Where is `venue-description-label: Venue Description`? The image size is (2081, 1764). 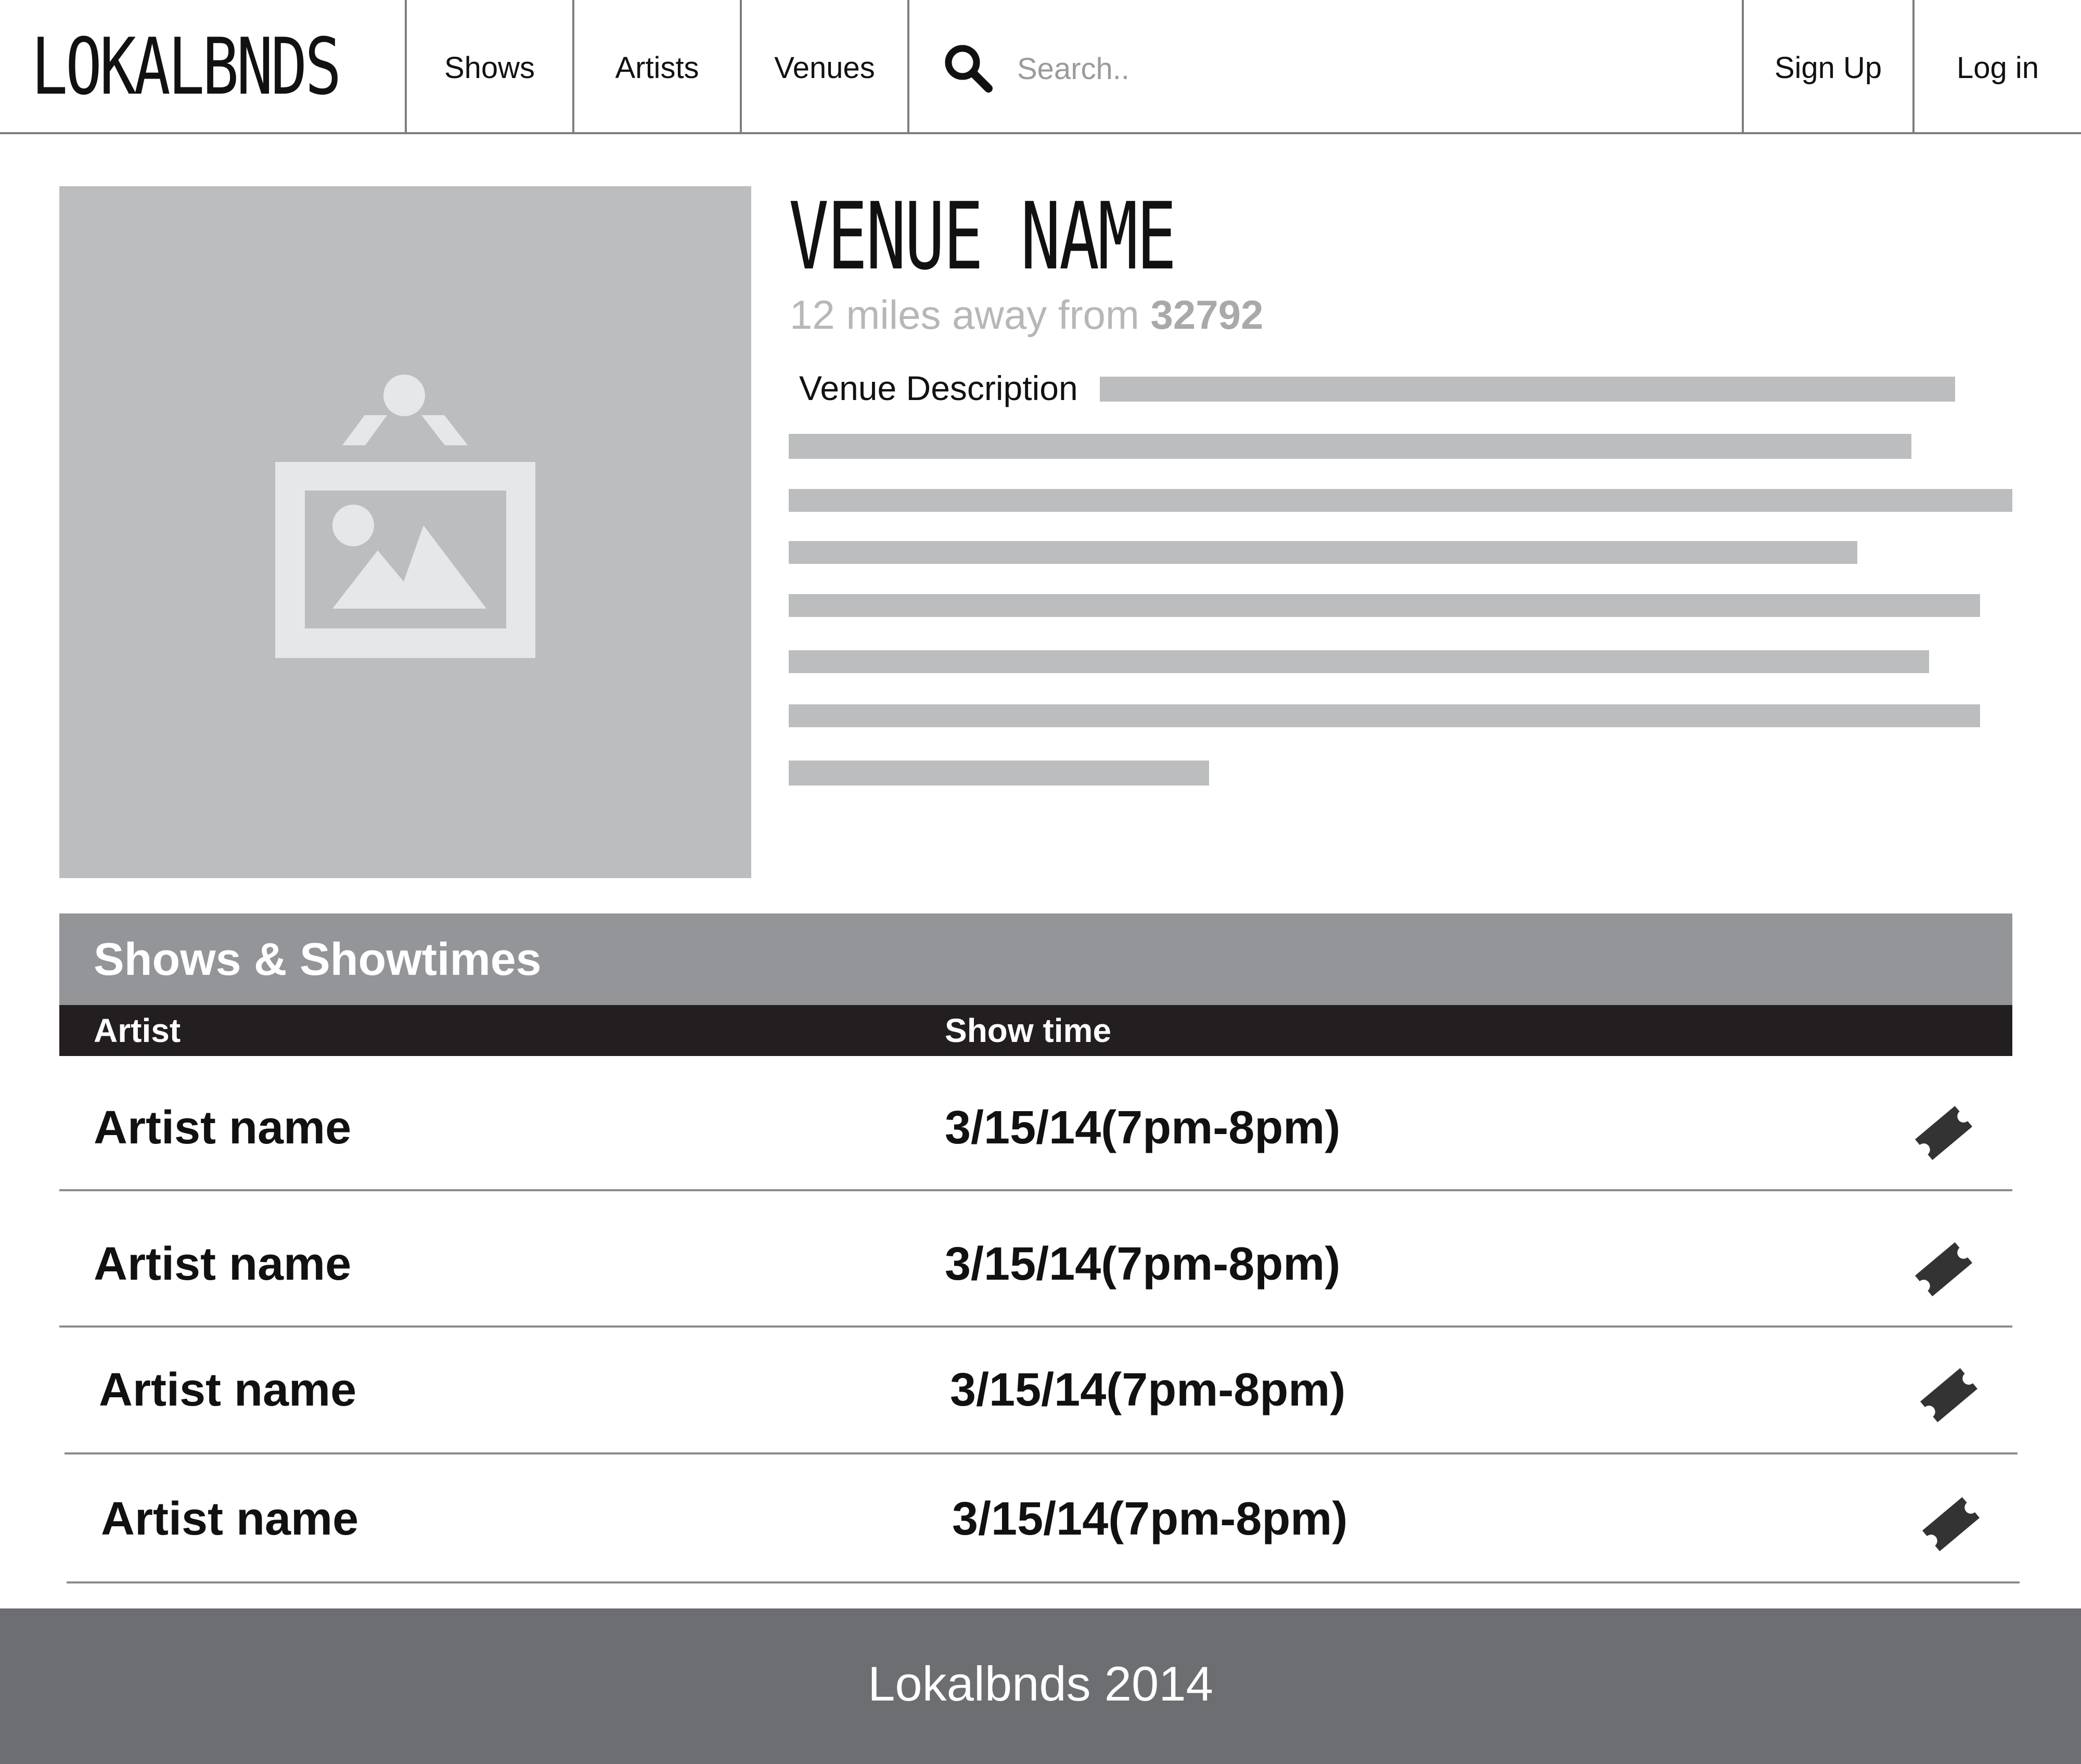
venue-description-label: Venue Description is located at coordinates (938, 388).